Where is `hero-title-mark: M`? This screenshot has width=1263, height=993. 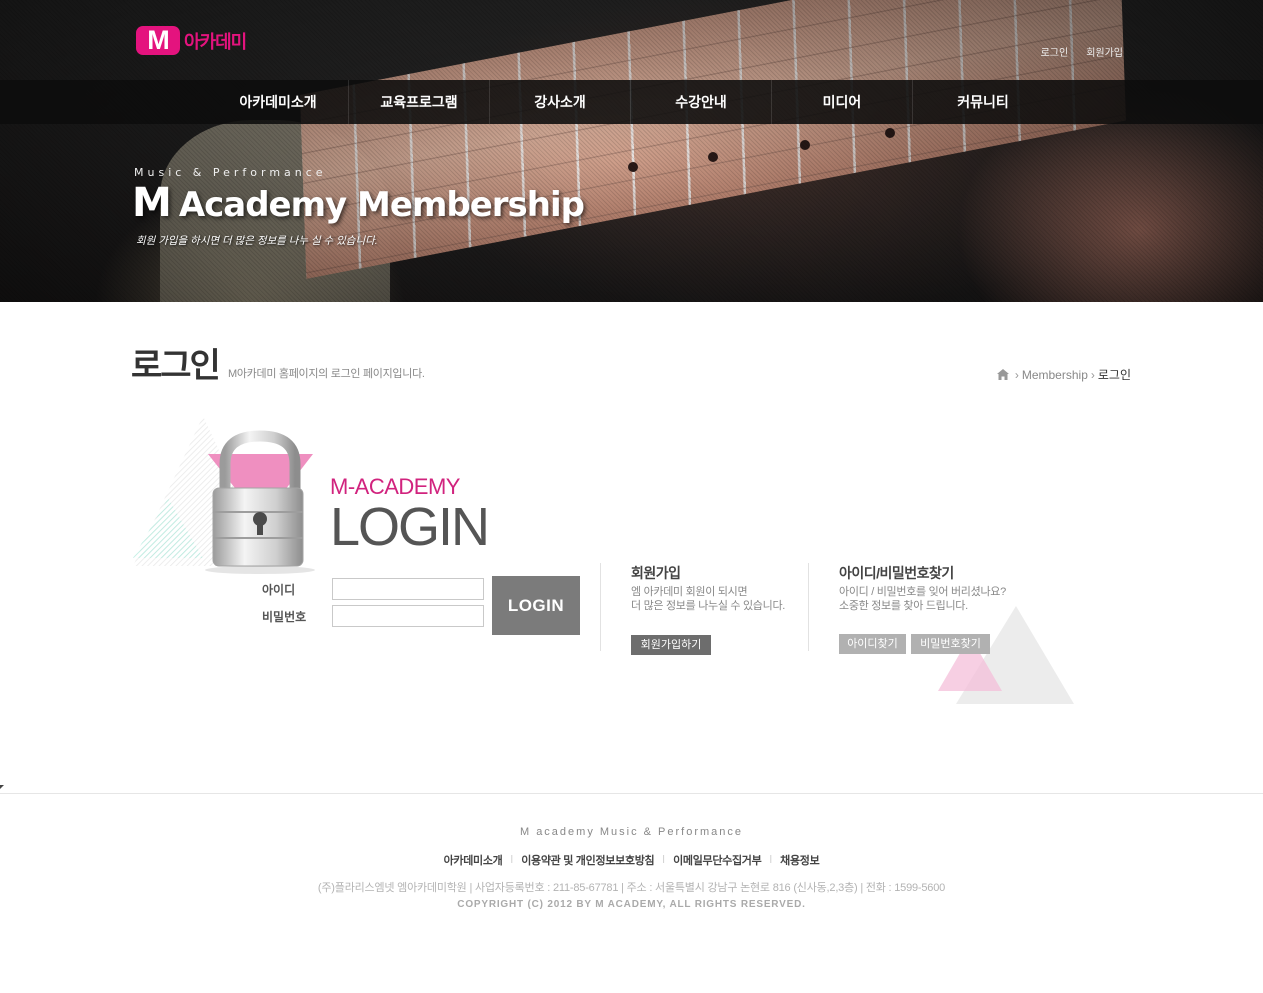
hero-title-mark: M is located at coordinates (152, 203).